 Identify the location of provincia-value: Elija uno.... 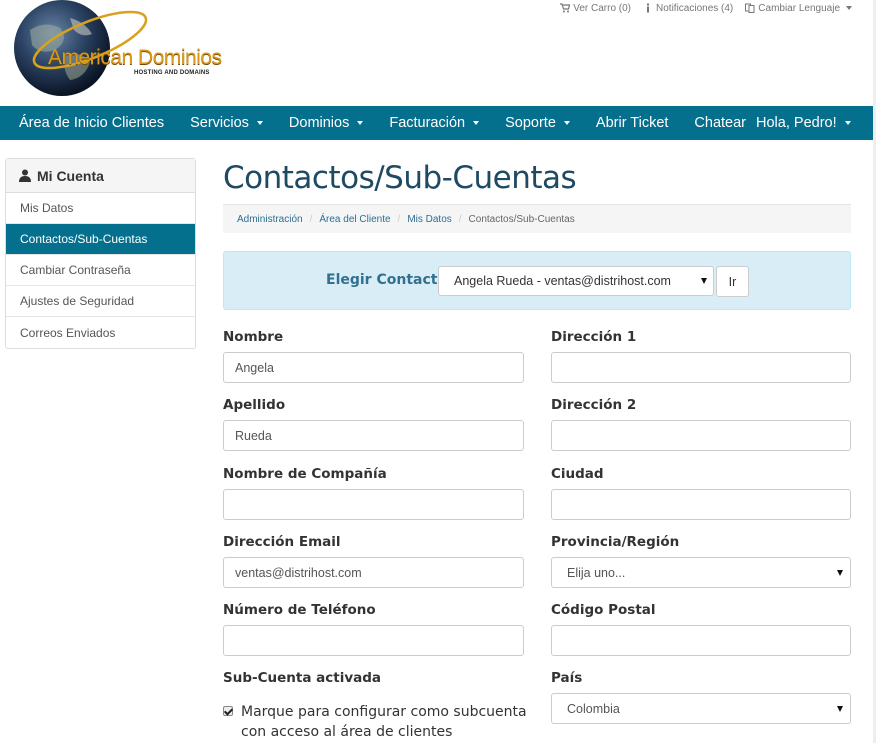
(596, 572).